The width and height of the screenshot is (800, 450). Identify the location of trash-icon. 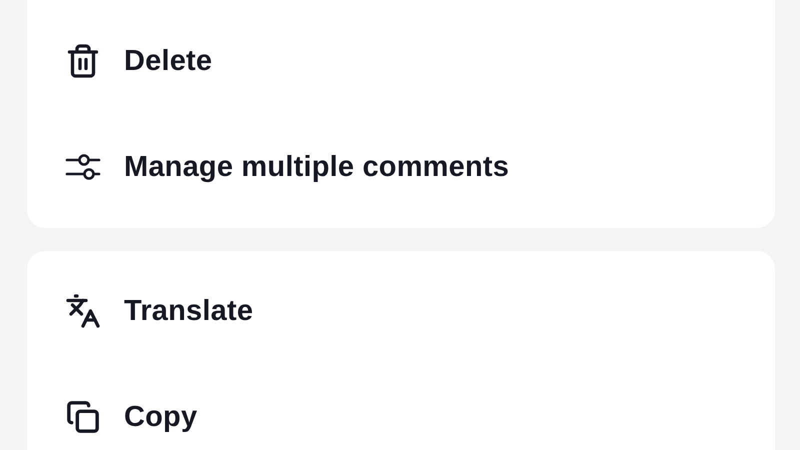
(83, 61).